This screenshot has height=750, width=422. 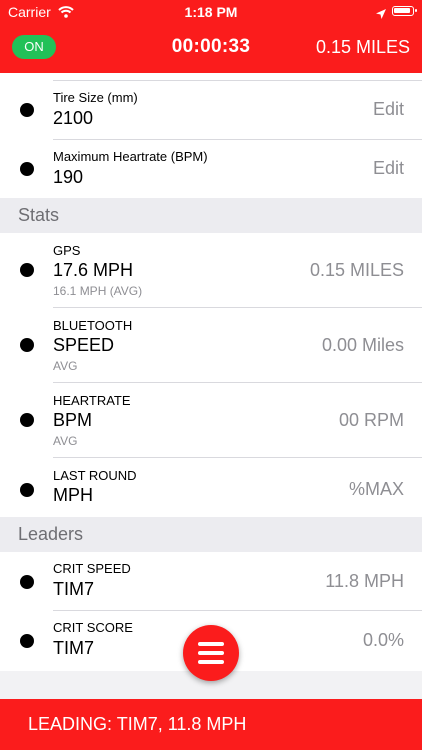 I want to click on stat-label: LAST ROUND, so click(x=95, y=475).